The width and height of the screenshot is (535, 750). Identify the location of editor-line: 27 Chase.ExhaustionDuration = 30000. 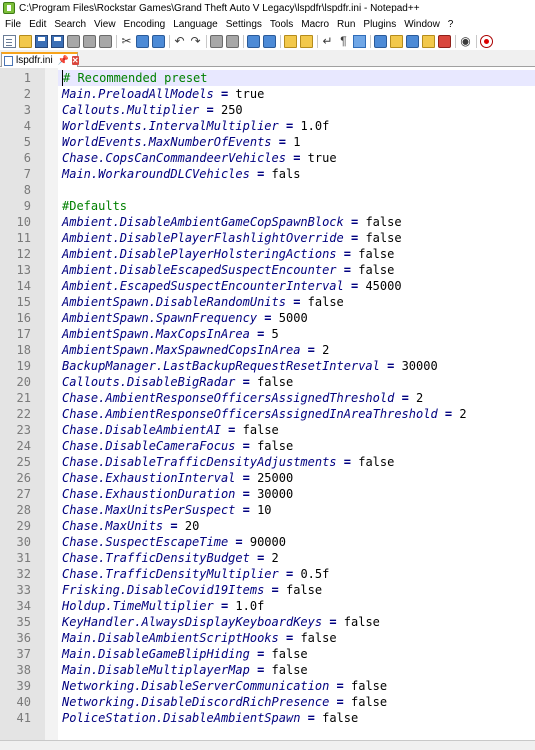
(267, 494).